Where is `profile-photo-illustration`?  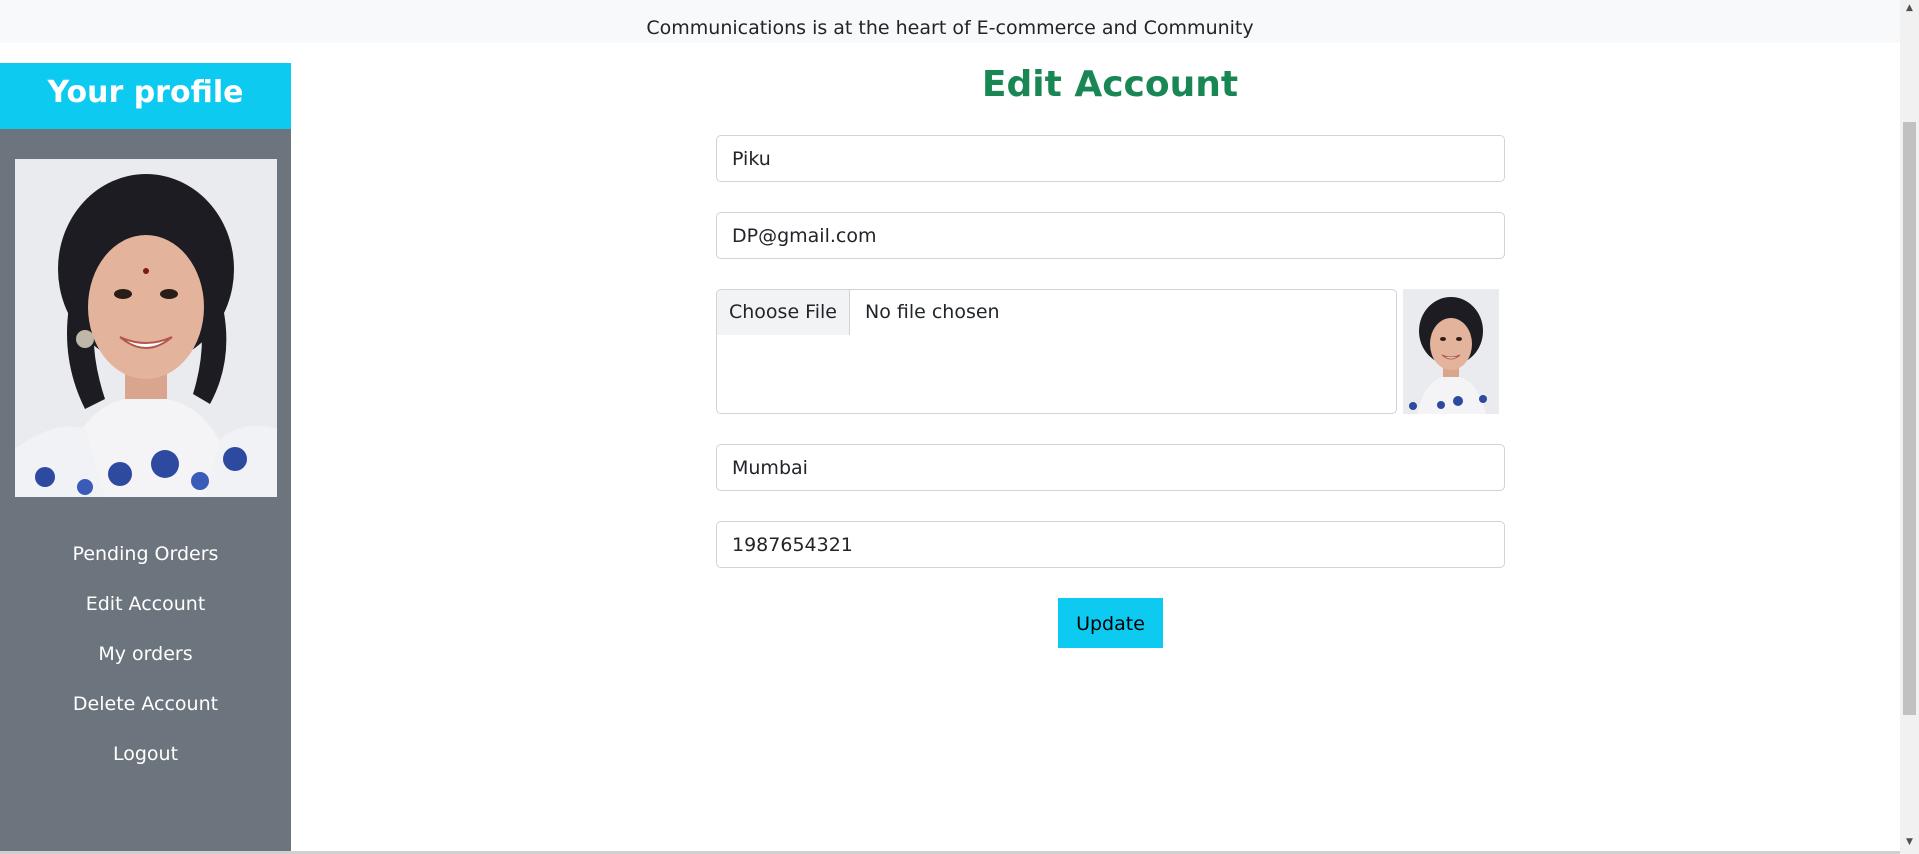
profile-photo-illustration is located at coordinates (146, 328).